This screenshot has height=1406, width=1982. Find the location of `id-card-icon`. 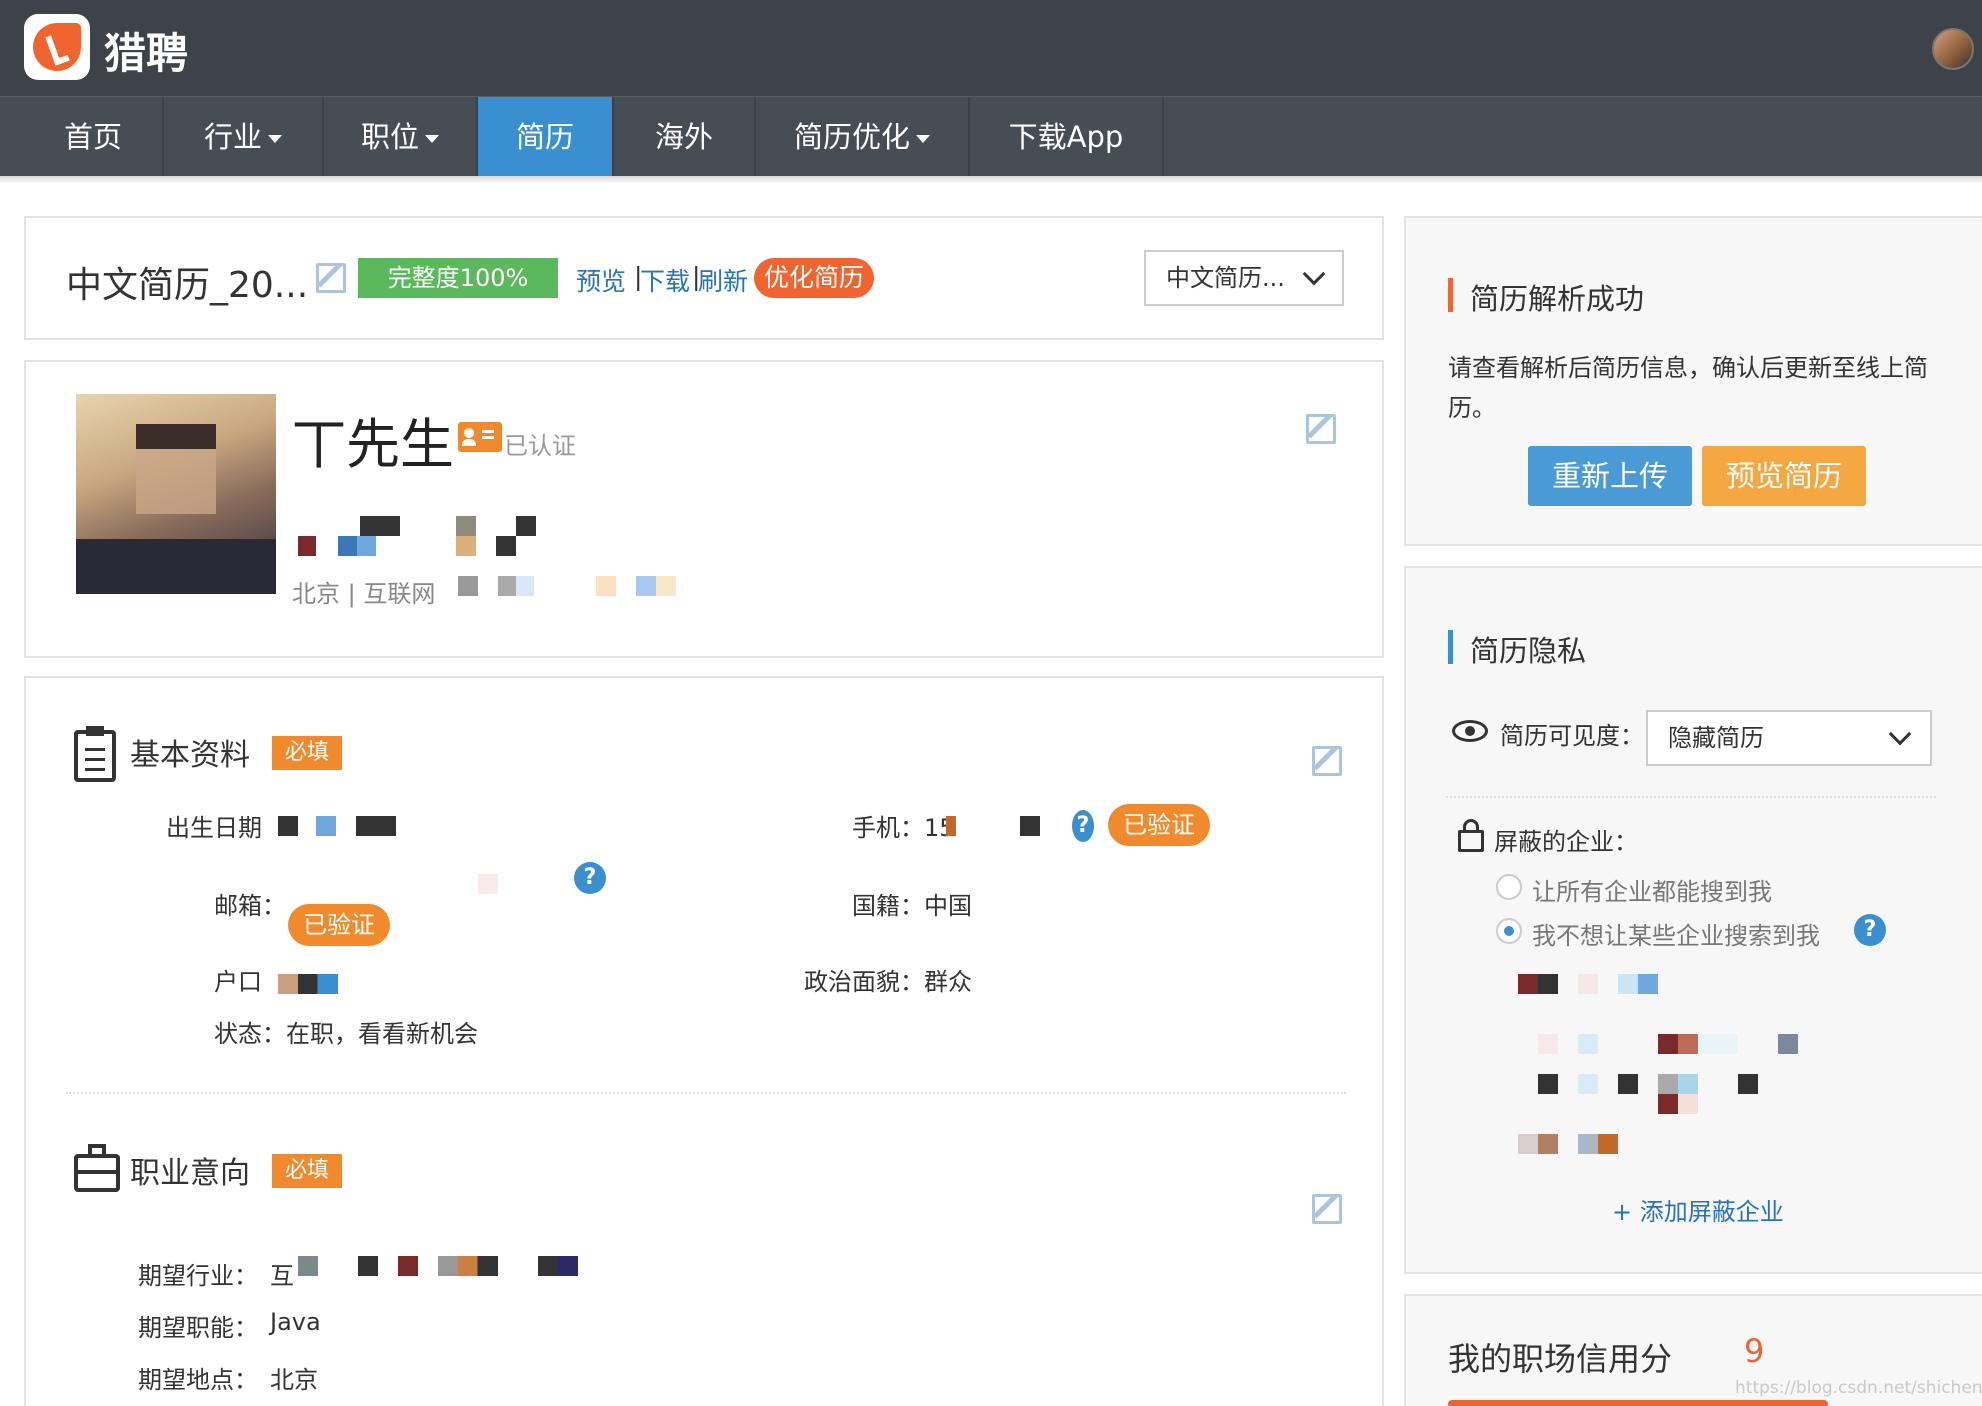

id-card-icon is located at coordinates (480, 437).